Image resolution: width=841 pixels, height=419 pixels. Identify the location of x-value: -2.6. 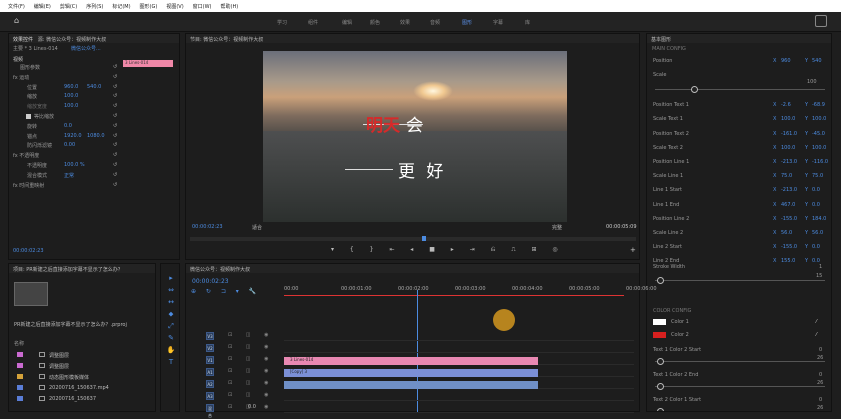
(786, 105).